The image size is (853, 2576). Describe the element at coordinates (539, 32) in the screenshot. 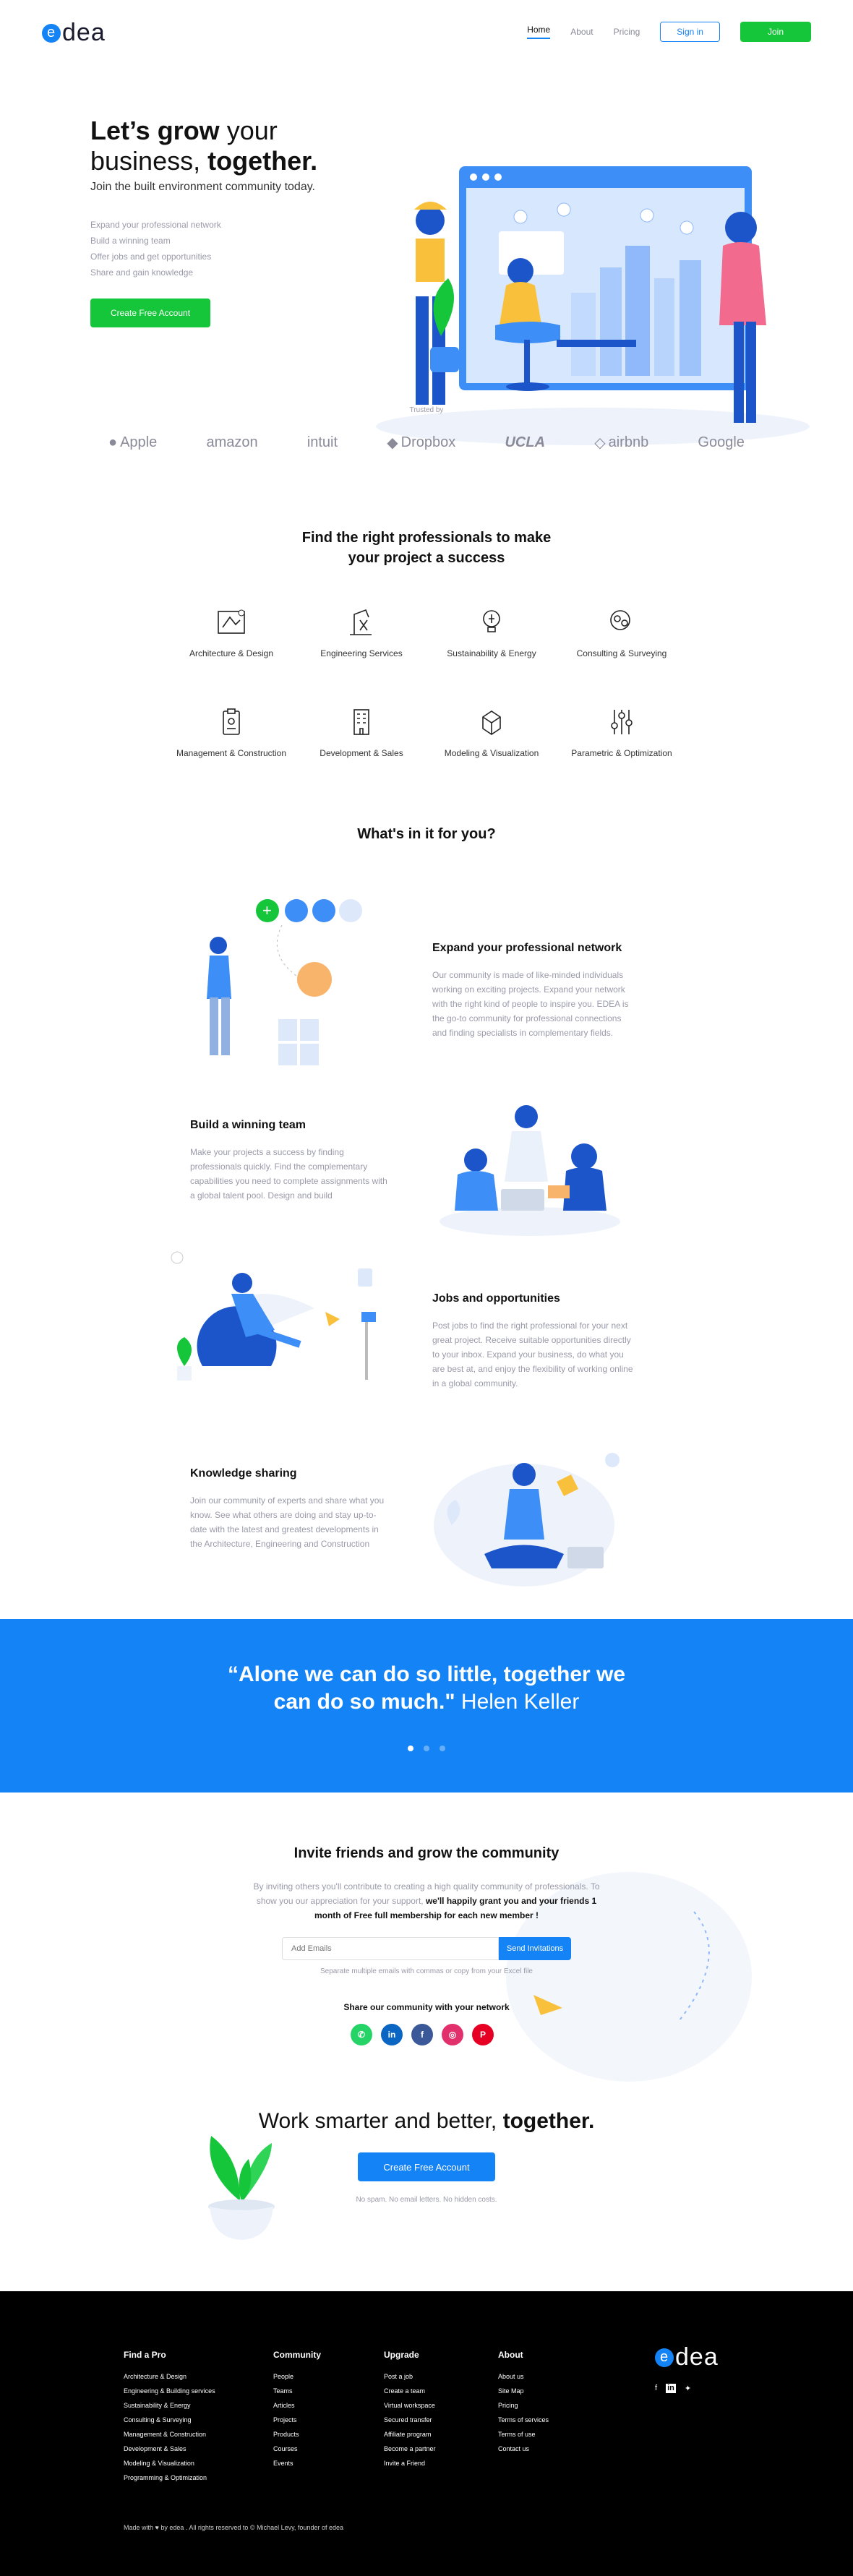

I see `nav-home: Home` at that location.